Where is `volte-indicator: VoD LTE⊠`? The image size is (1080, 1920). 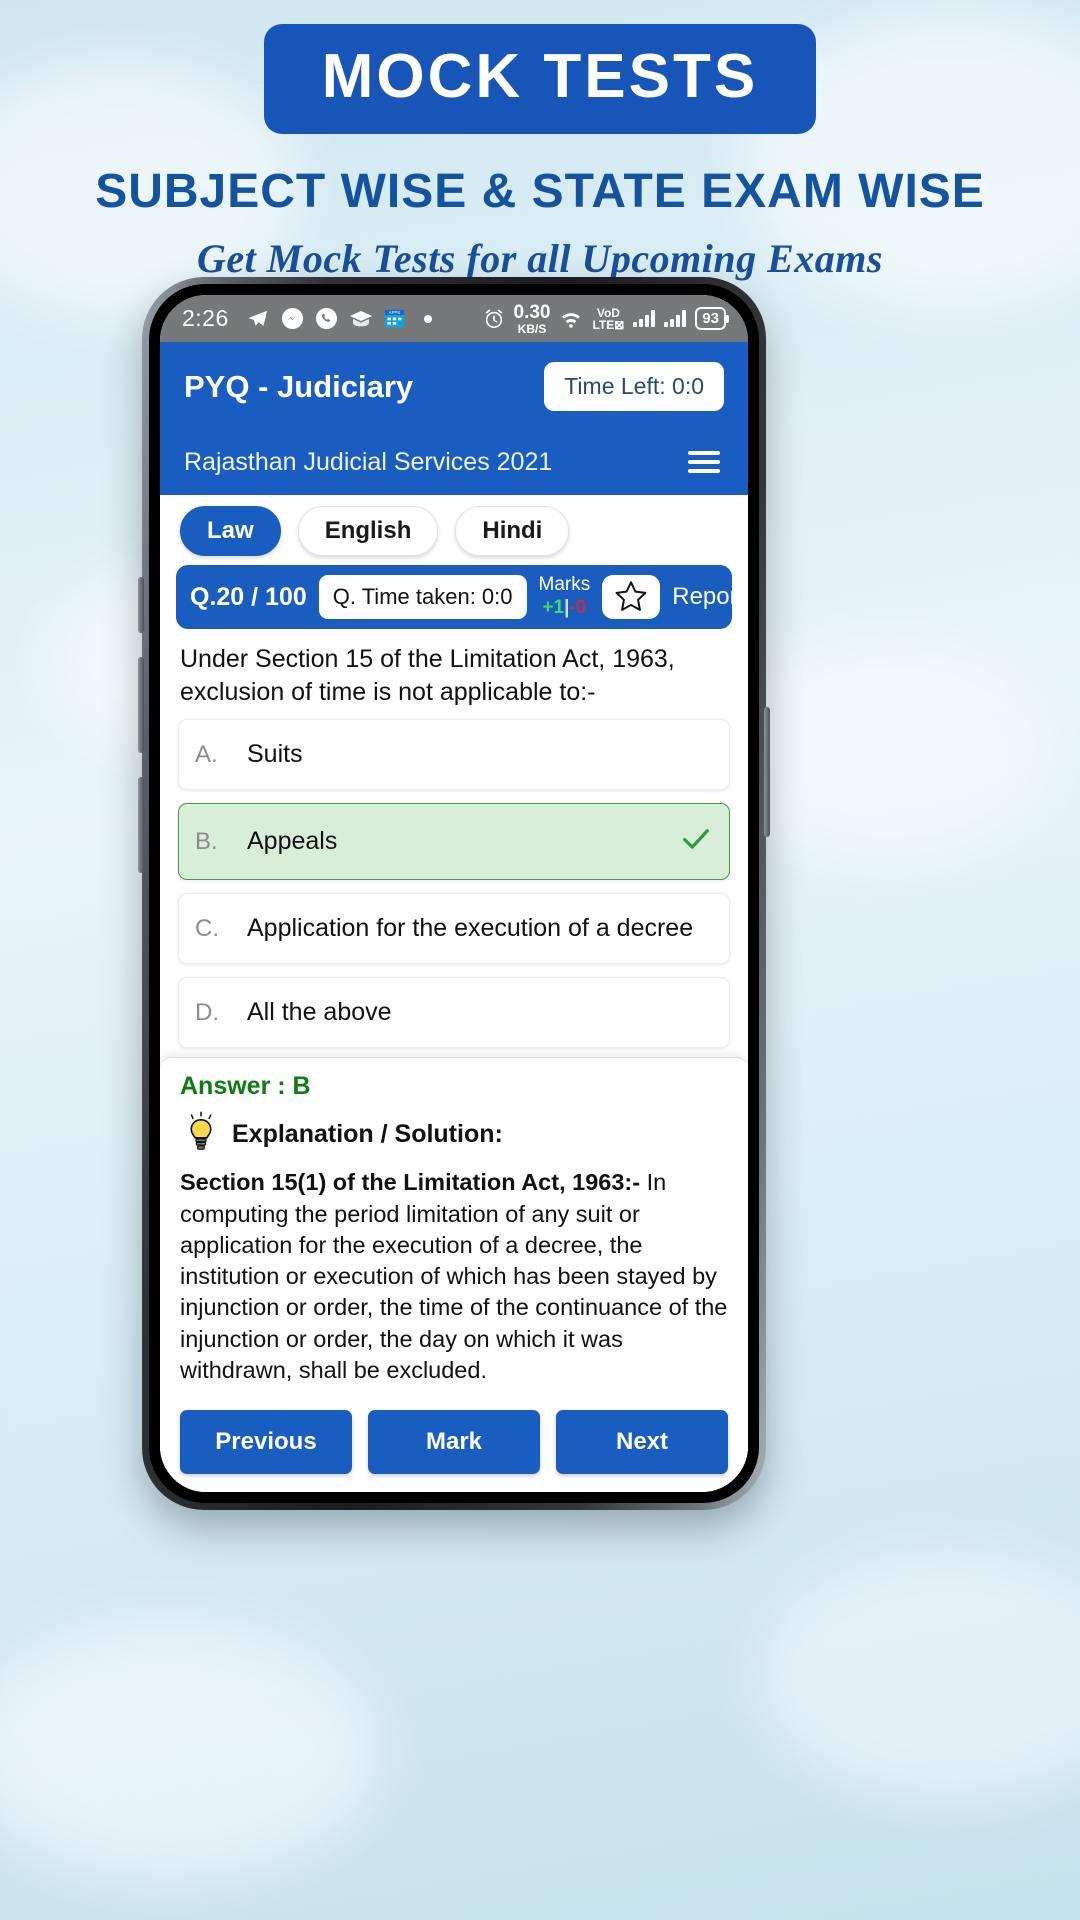 volte-indicator: VoD LTE⊠ is located at coordinates (608, 319).